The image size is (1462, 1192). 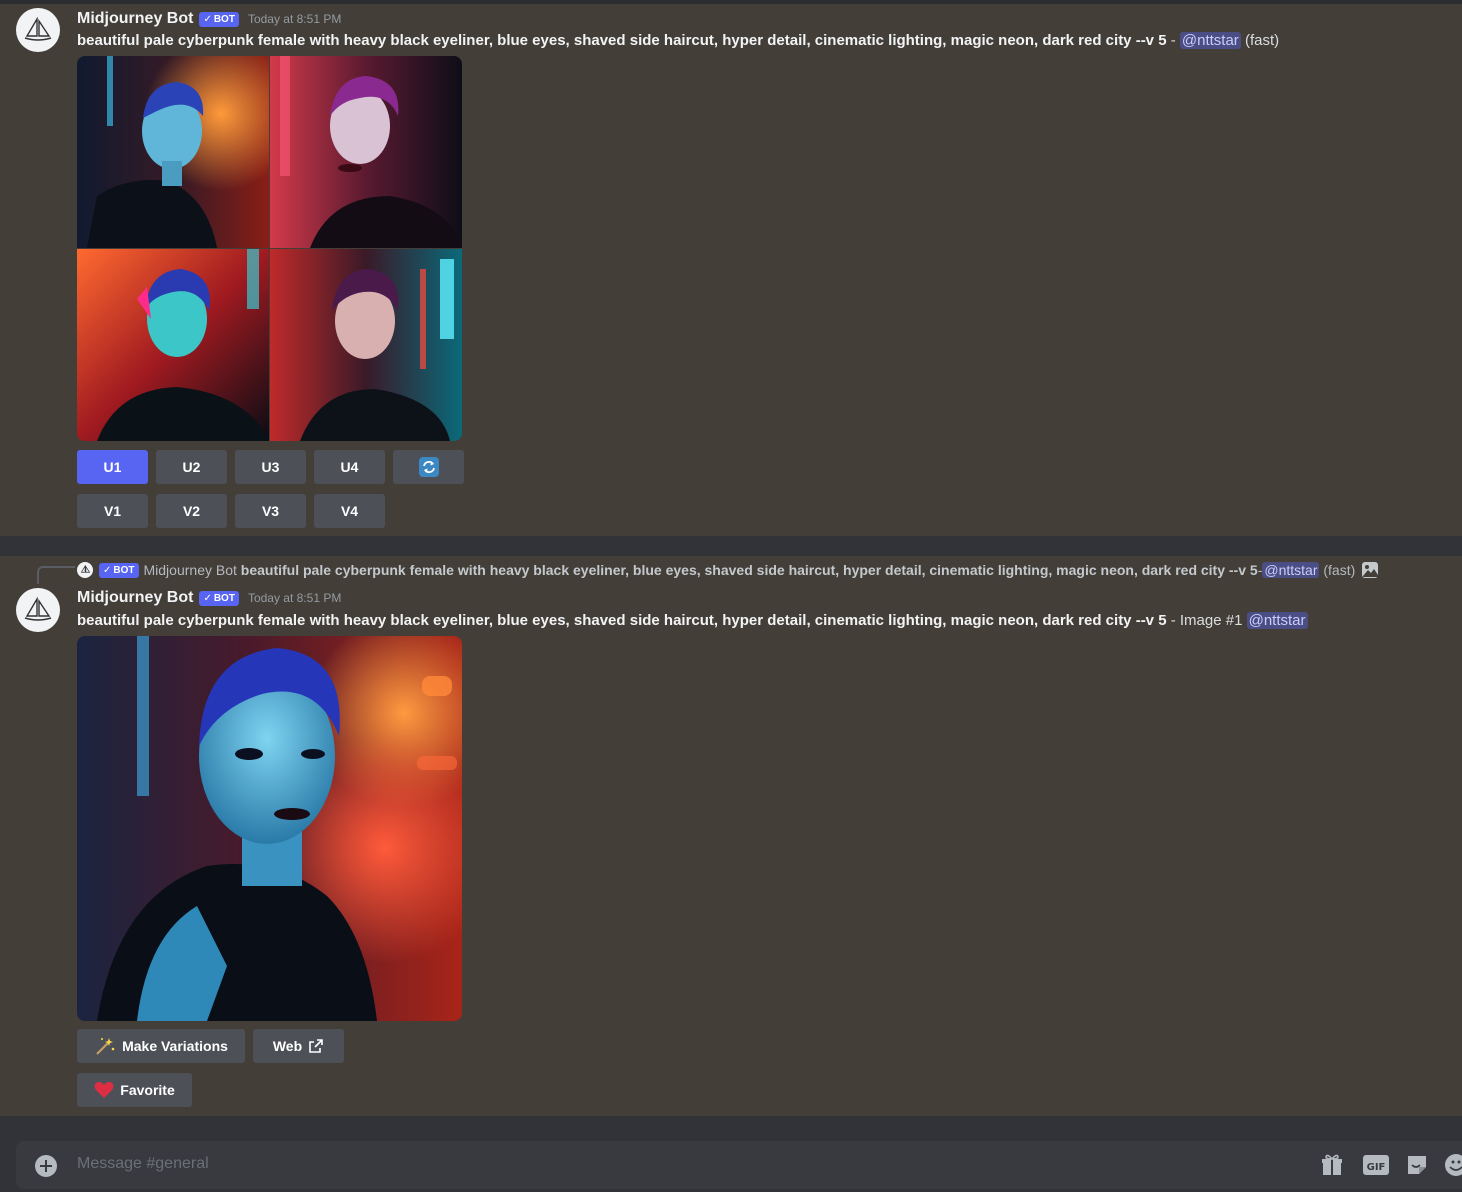 I want to click on web-button: Web, so click(x=298, y=1046).